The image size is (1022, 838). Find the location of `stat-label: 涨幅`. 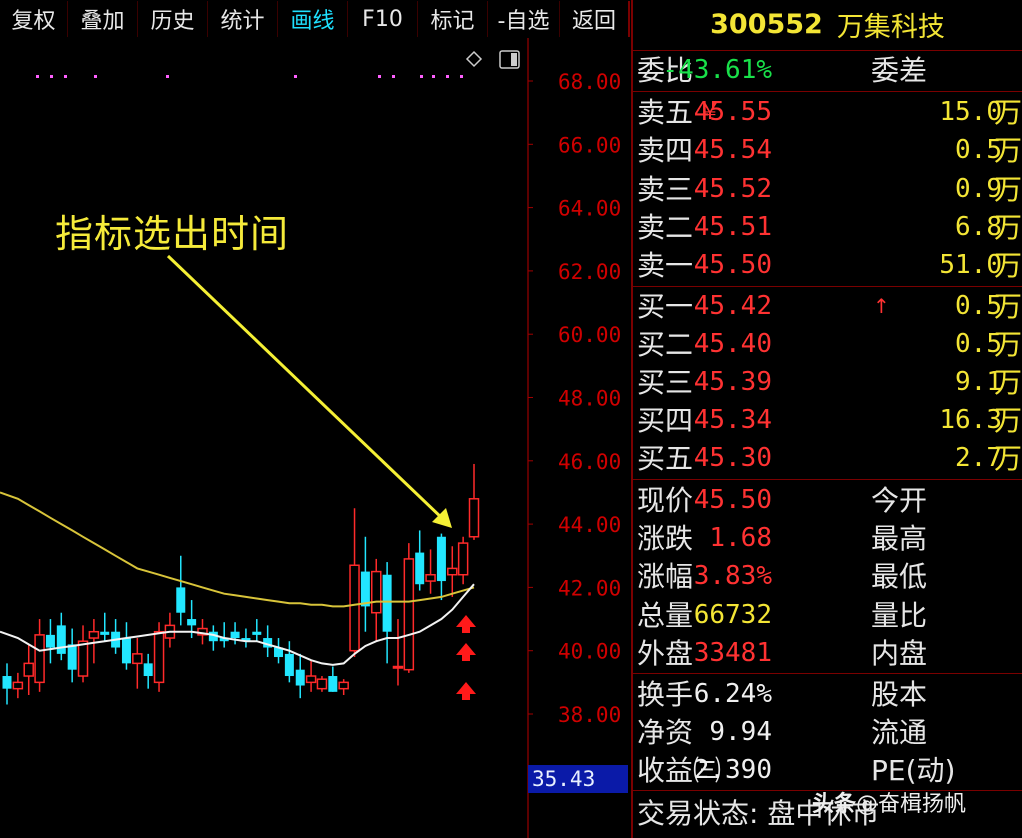

stat-label: 涨幅 is located at coordinates (665, 576).